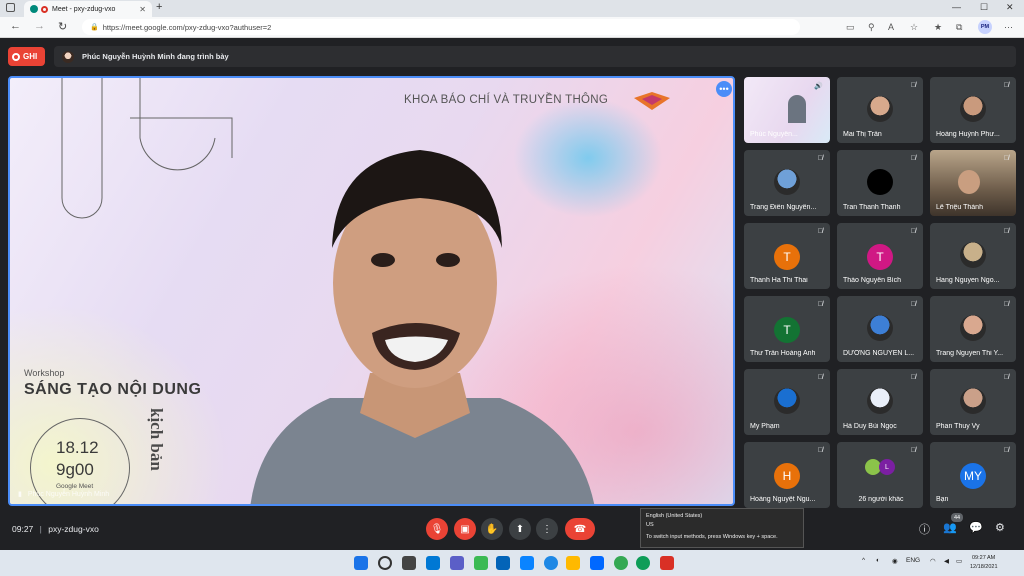 Image resolution: width=1024 pixels, height=576 pixels. What do you see at coordinates (142, 9) in the screenshot?
I see `tab-close-icon: ✕` at bounding box center [142, 9].